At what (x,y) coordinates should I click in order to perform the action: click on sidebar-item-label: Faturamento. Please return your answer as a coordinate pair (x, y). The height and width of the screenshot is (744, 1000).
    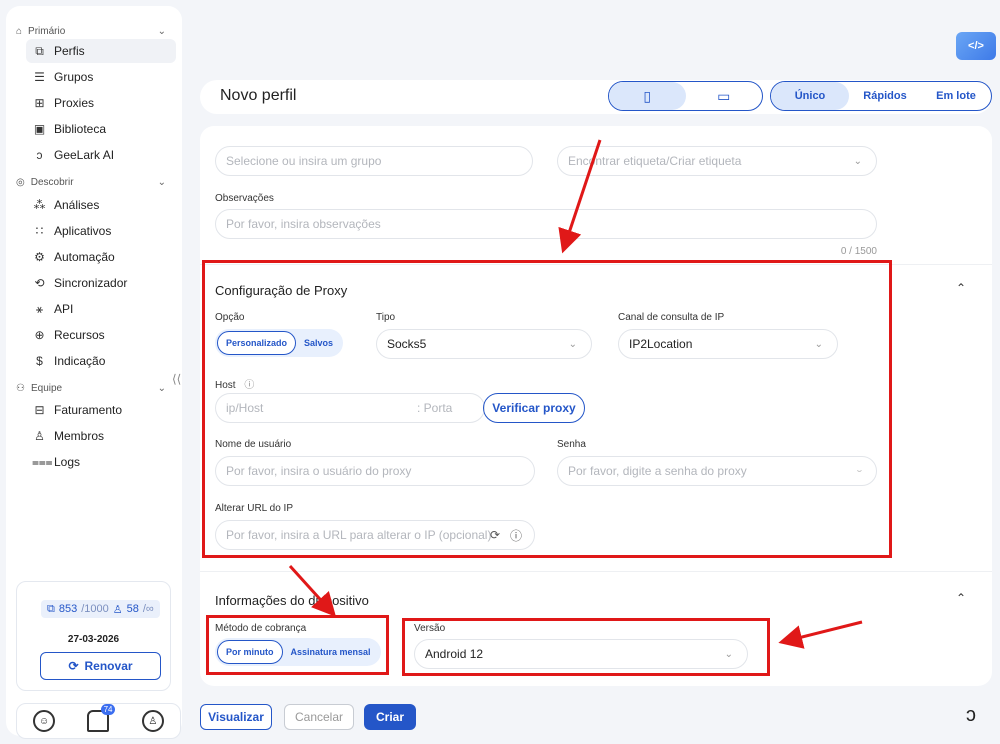
    Looking at the image, I should click on (88, 410).